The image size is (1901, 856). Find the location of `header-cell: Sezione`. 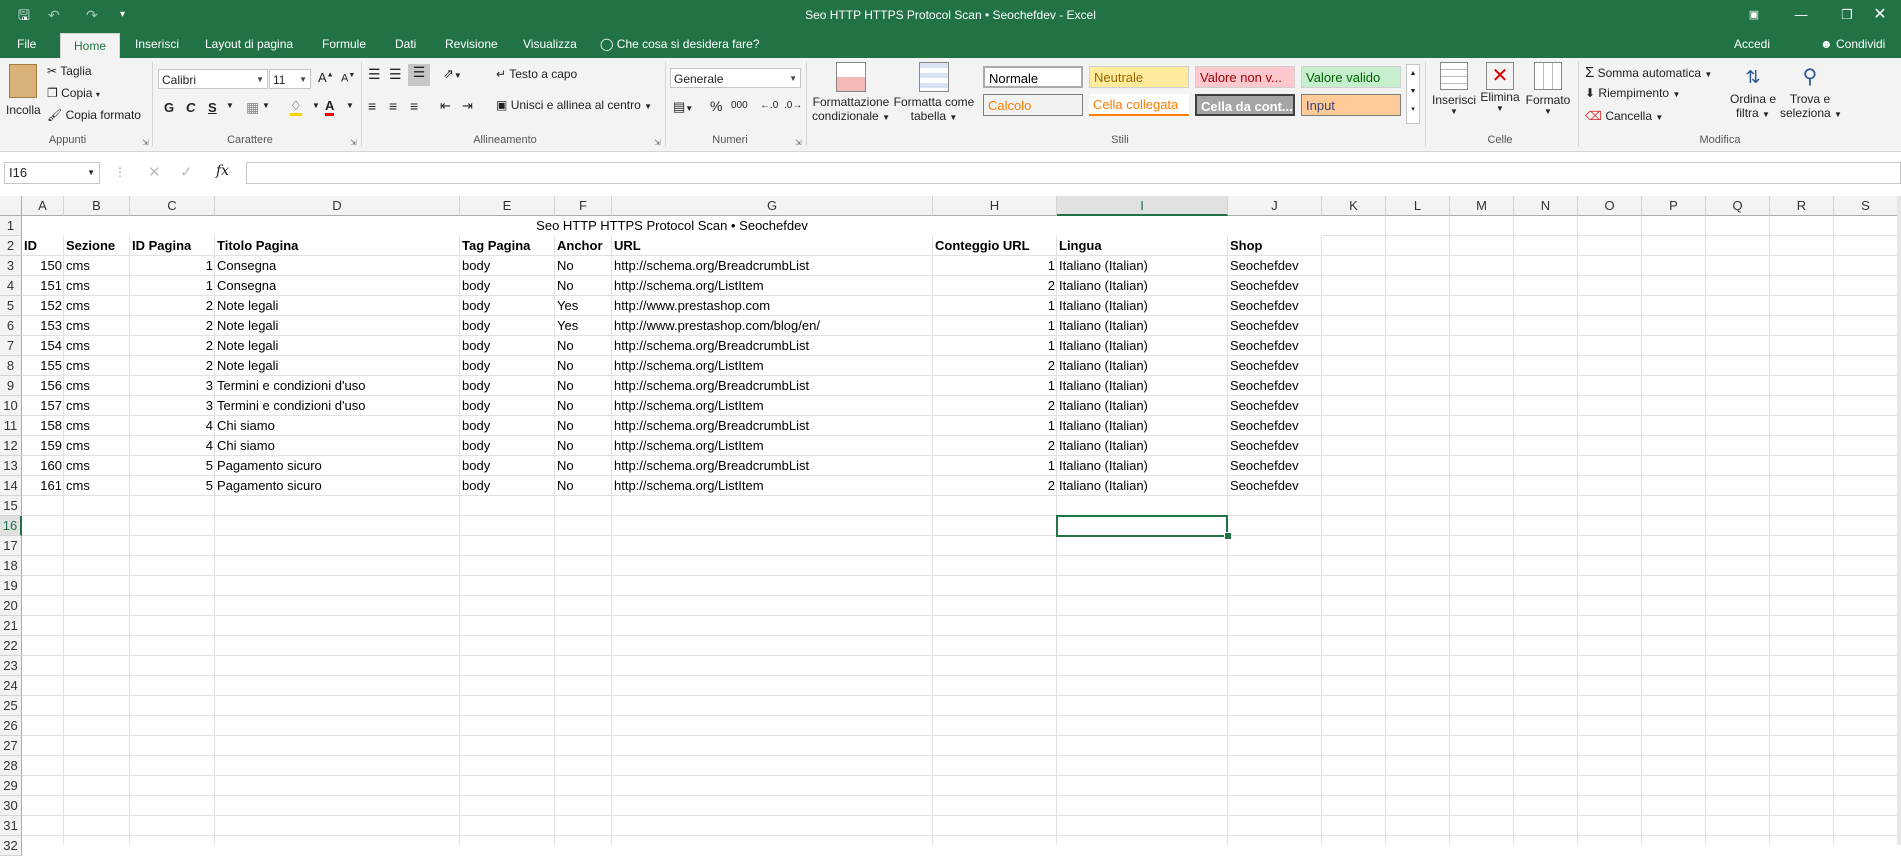

header-cell: Sezione is located at coordinates (97, 246).